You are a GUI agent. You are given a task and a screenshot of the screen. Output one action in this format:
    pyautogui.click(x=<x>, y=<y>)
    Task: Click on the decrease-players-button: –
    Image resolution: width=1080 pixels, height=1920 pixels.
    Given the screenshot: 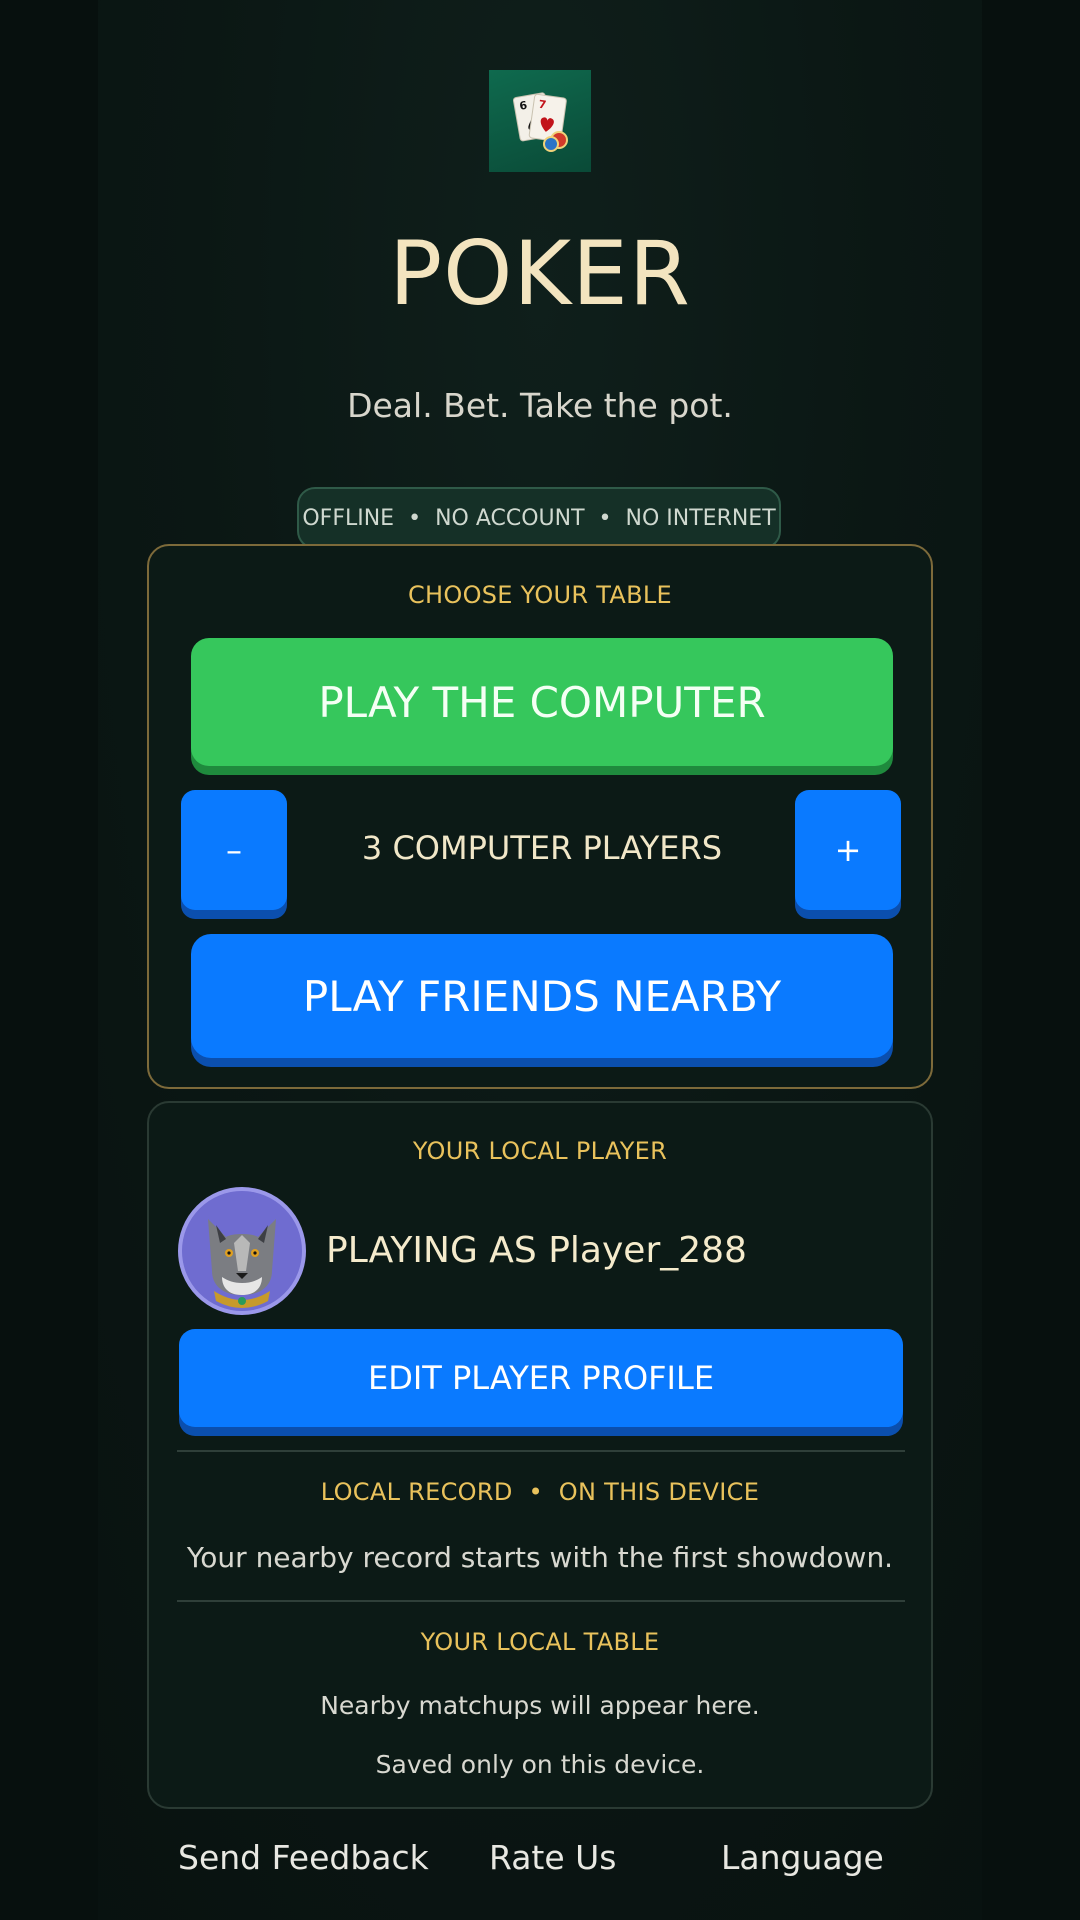 What is the action you would take?
    pyautogui.click(x=234, y=850)
    